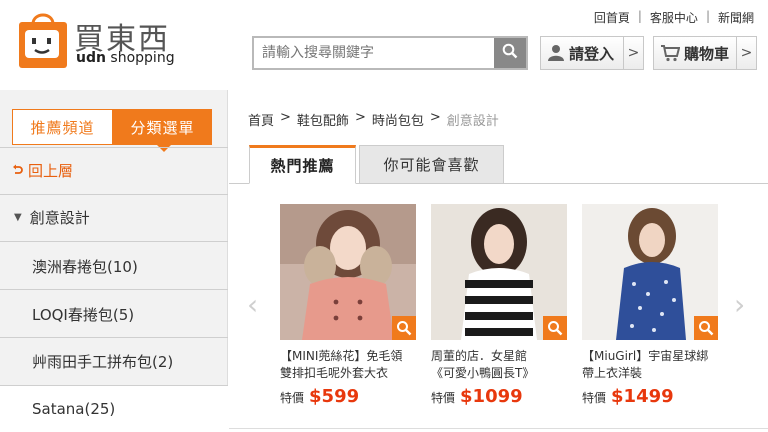  I want to click on cart-label: 購物車, so click(707, 53).